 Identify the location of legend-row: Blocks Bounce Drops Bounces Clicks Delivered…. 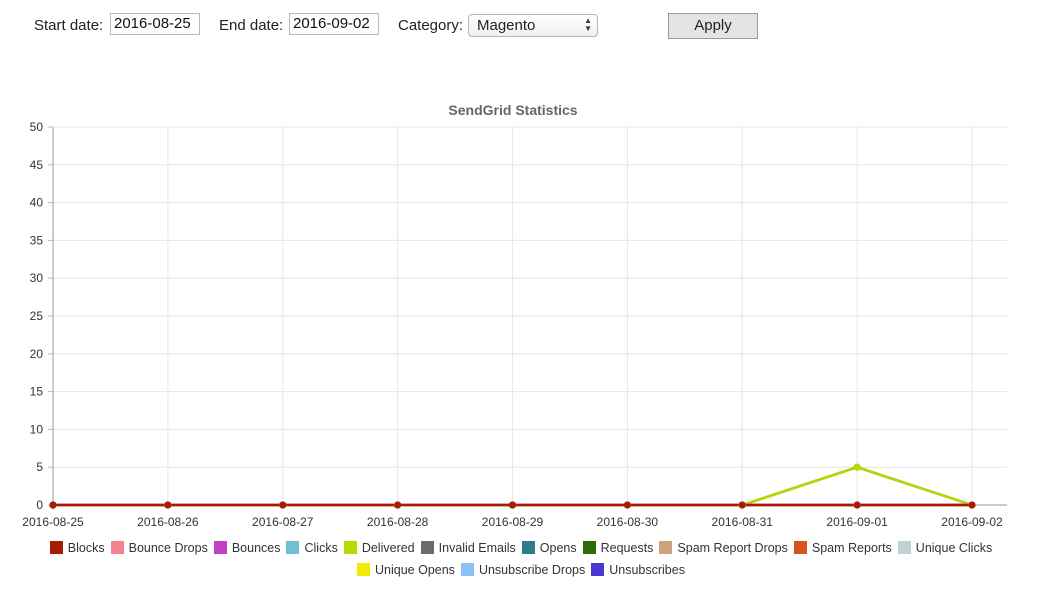
(521, 551).